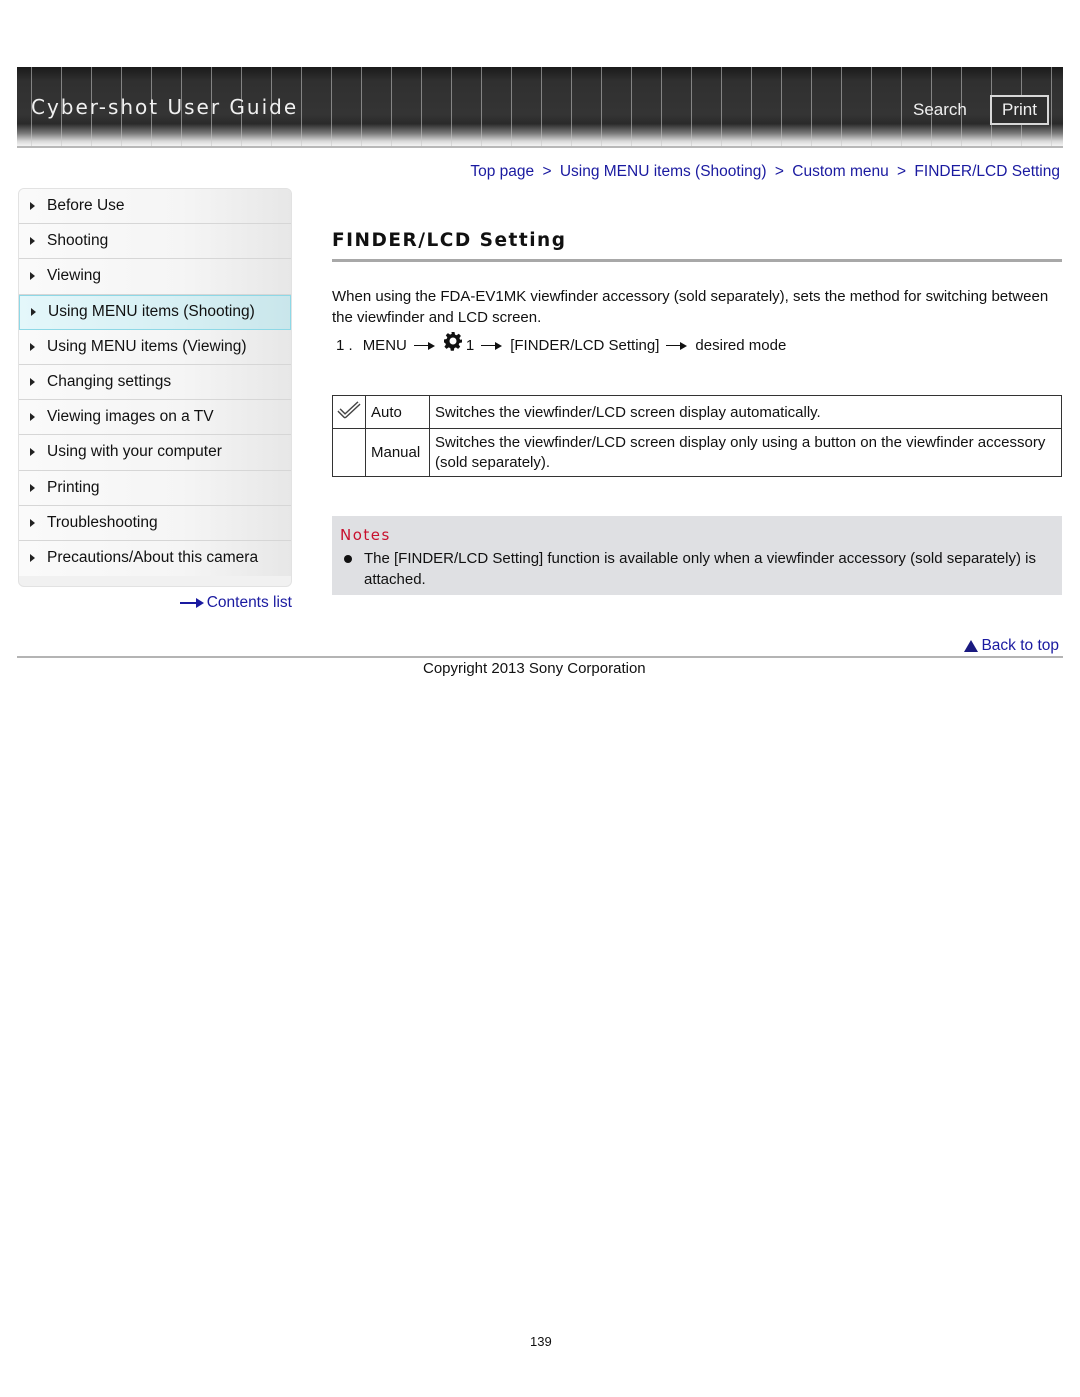  I want to click on breadcrumb-top-page: Top page, so click(502, 171).